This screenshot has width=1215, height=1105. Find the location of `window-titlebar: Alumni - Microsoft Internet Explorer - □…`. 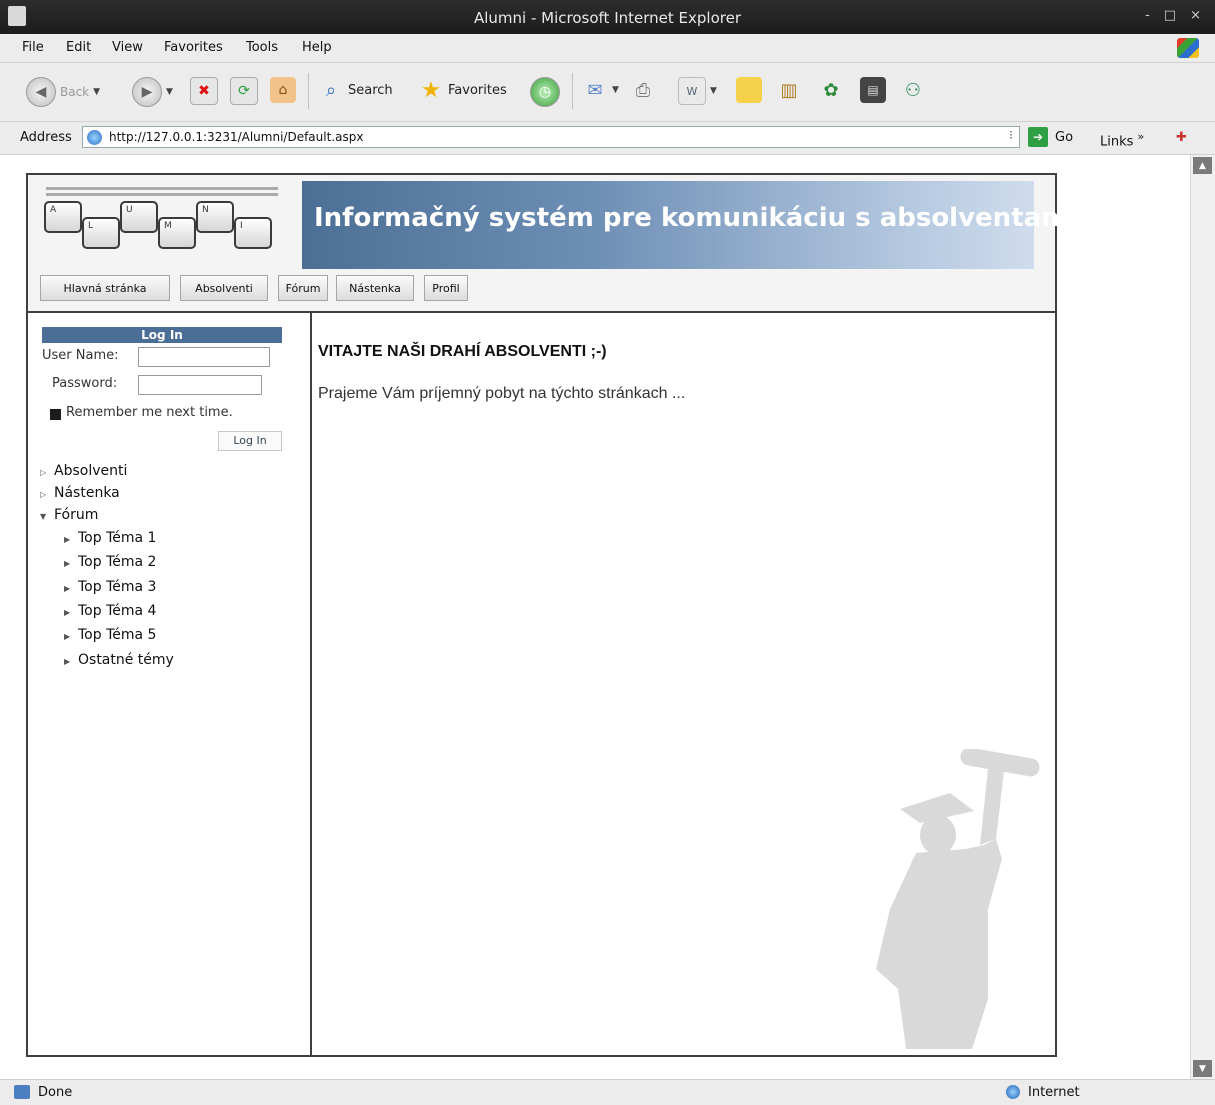

window-titlebar: Alumni - Microsoft Internet Explorer - □… is located at coordinates (607, 17).